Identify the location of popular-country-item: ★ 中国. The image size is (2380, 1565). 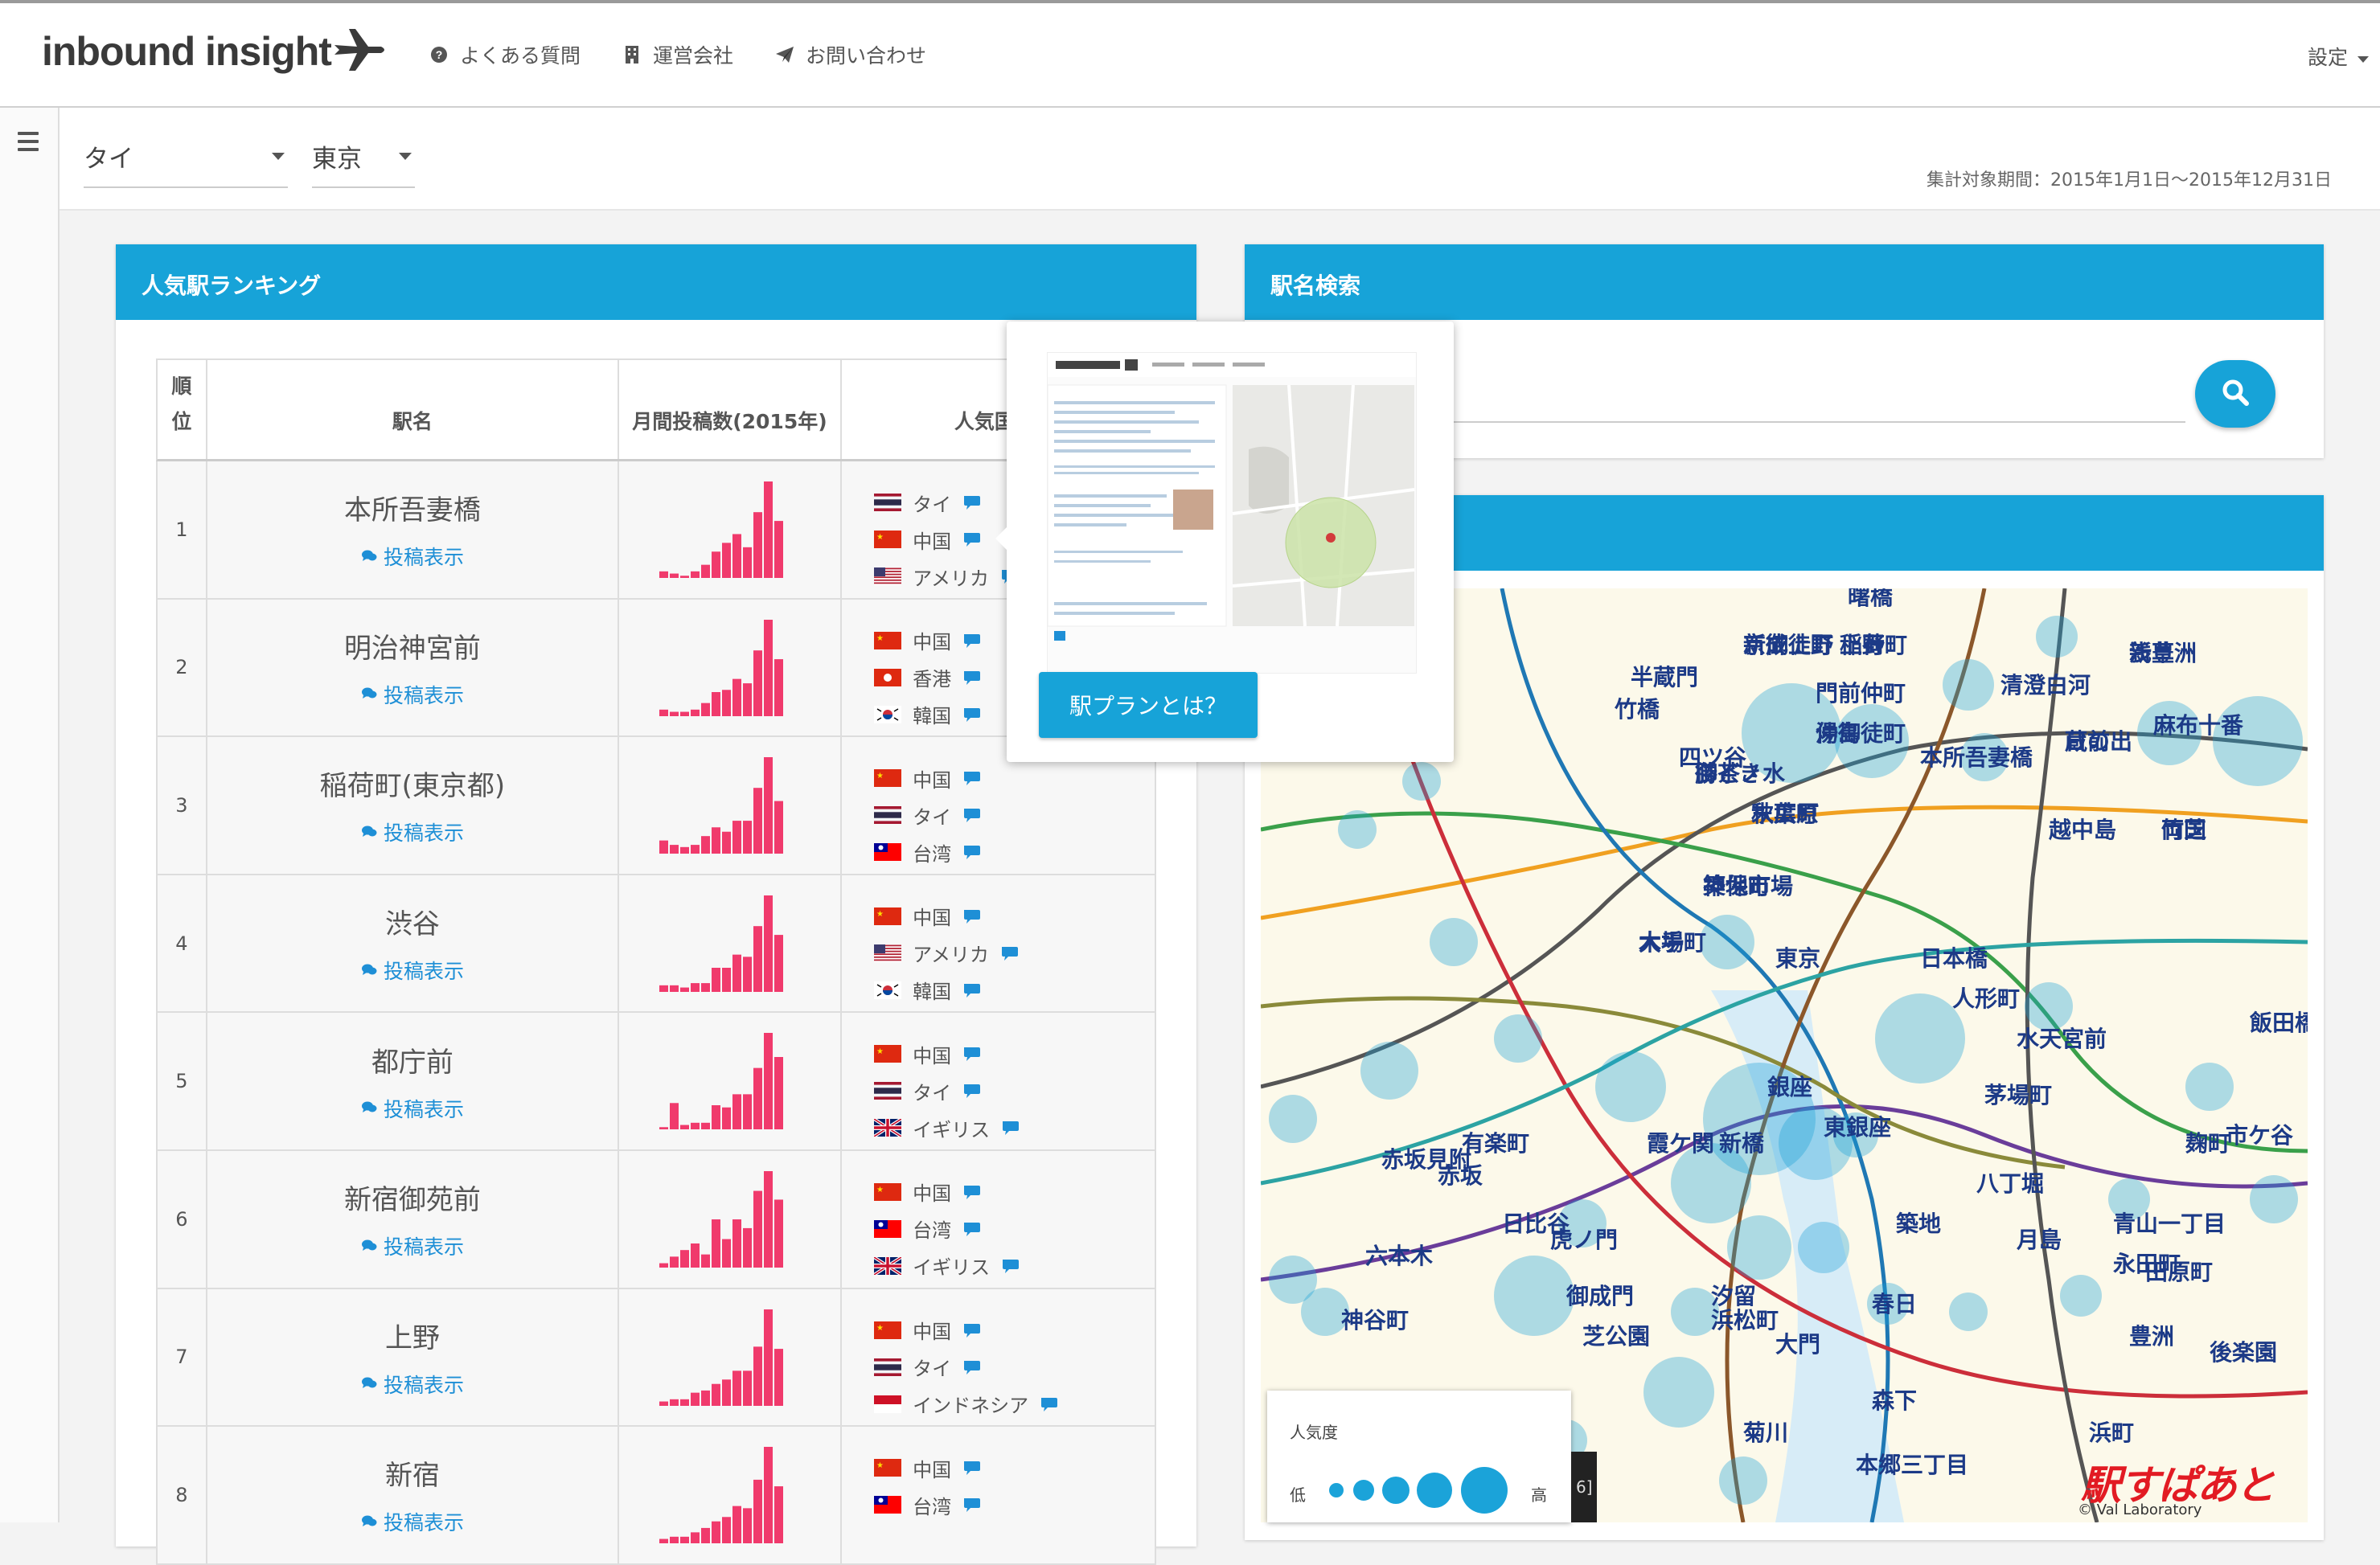
(1015, 778).